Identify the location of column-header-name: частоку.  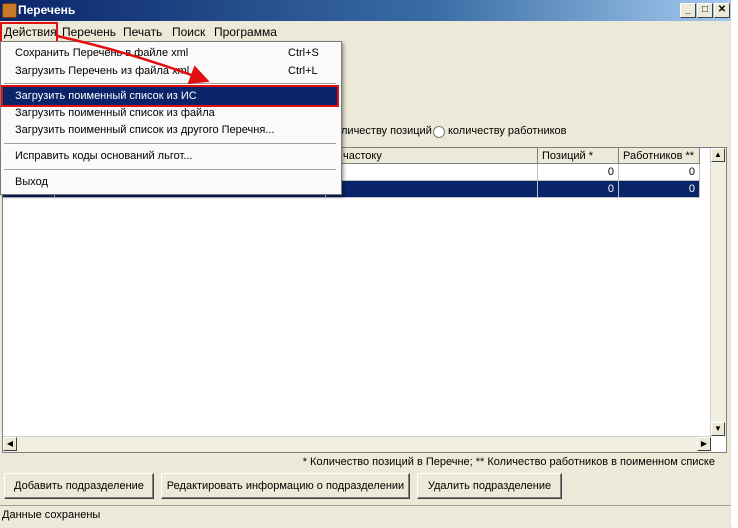
(438, 156).